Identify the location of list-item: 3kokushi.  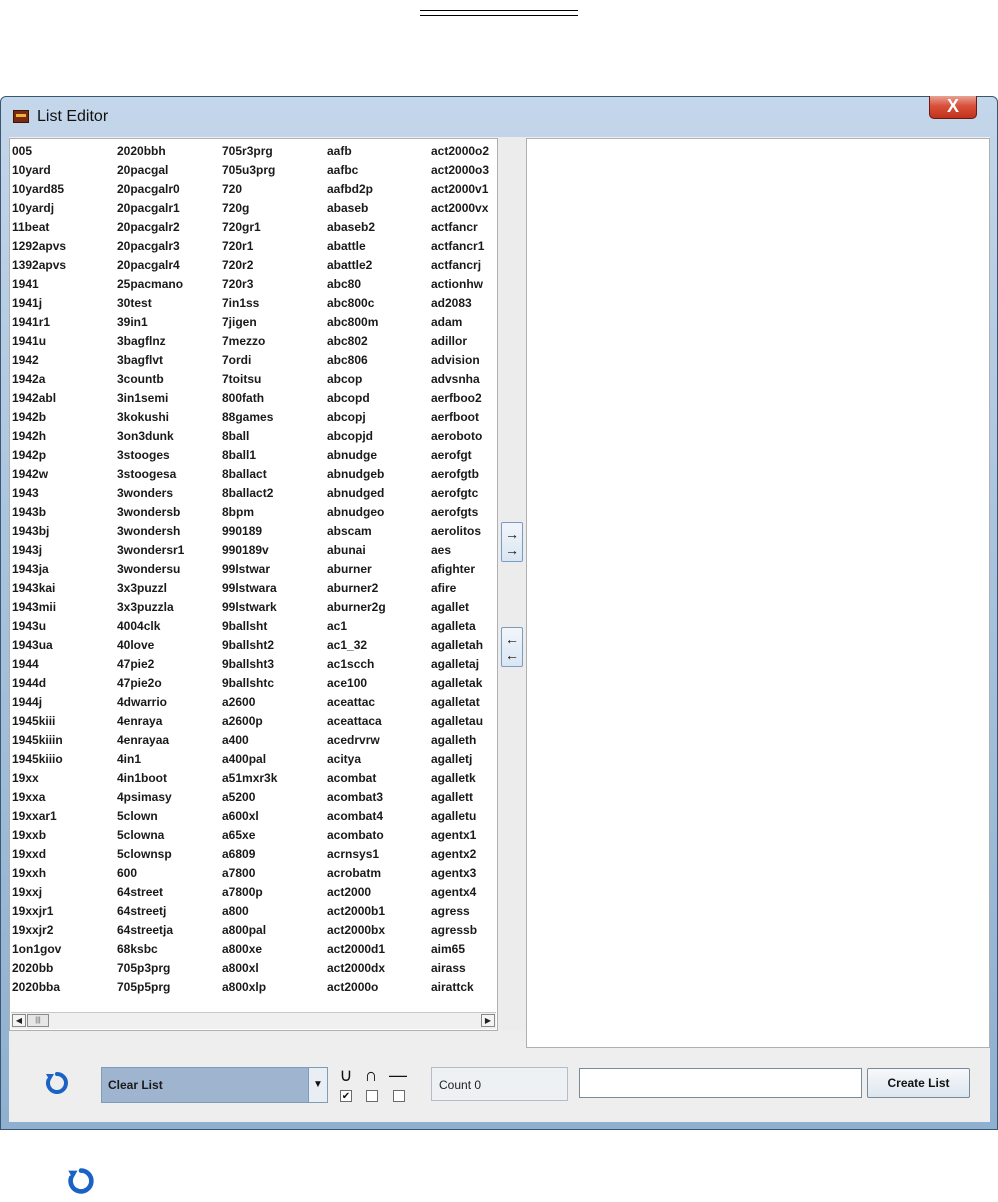
(150, 417).